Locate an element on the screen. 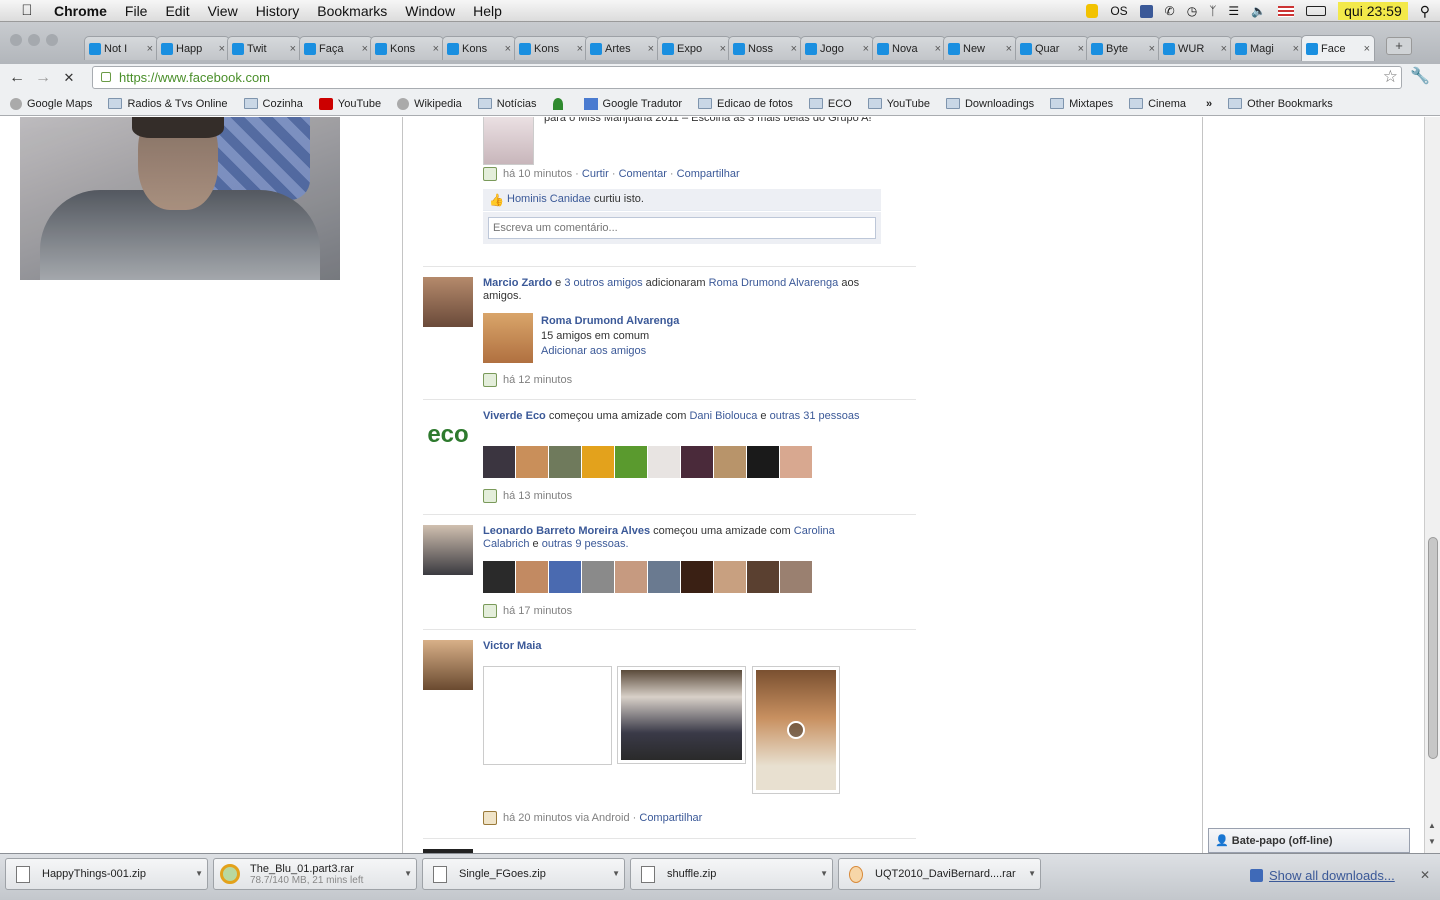  bookmark-item: Notícias is located at coordinates (507, 104).